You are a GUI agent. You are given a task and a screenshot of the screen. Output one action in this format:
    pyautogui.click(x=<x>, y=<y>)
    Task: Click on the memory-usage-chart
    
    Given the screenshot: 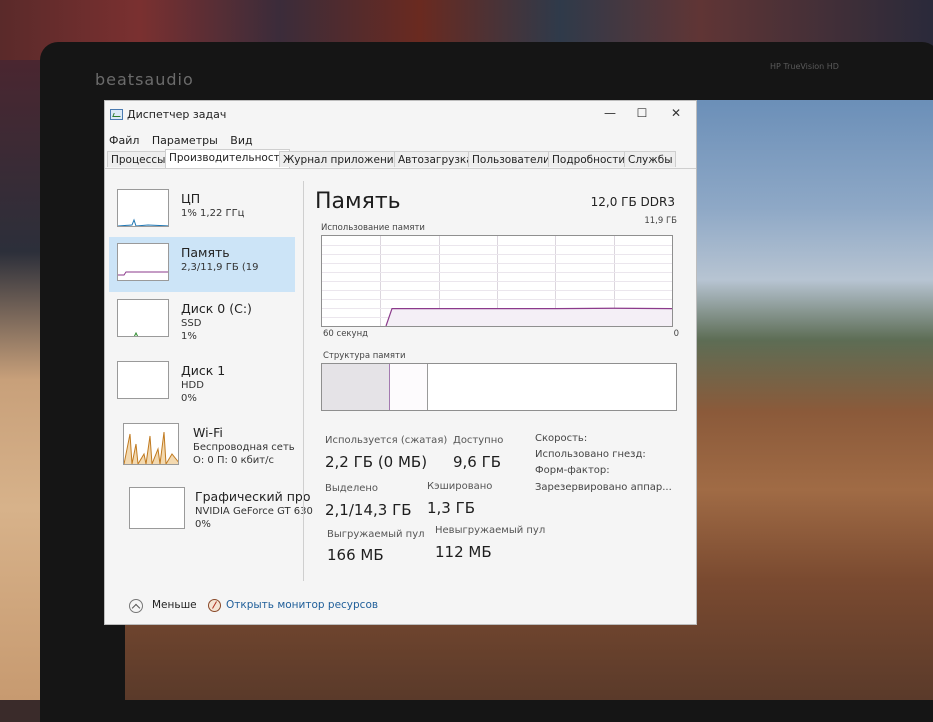 What is the action you would take?
    pyautogui.click(x=497, y=281)
    